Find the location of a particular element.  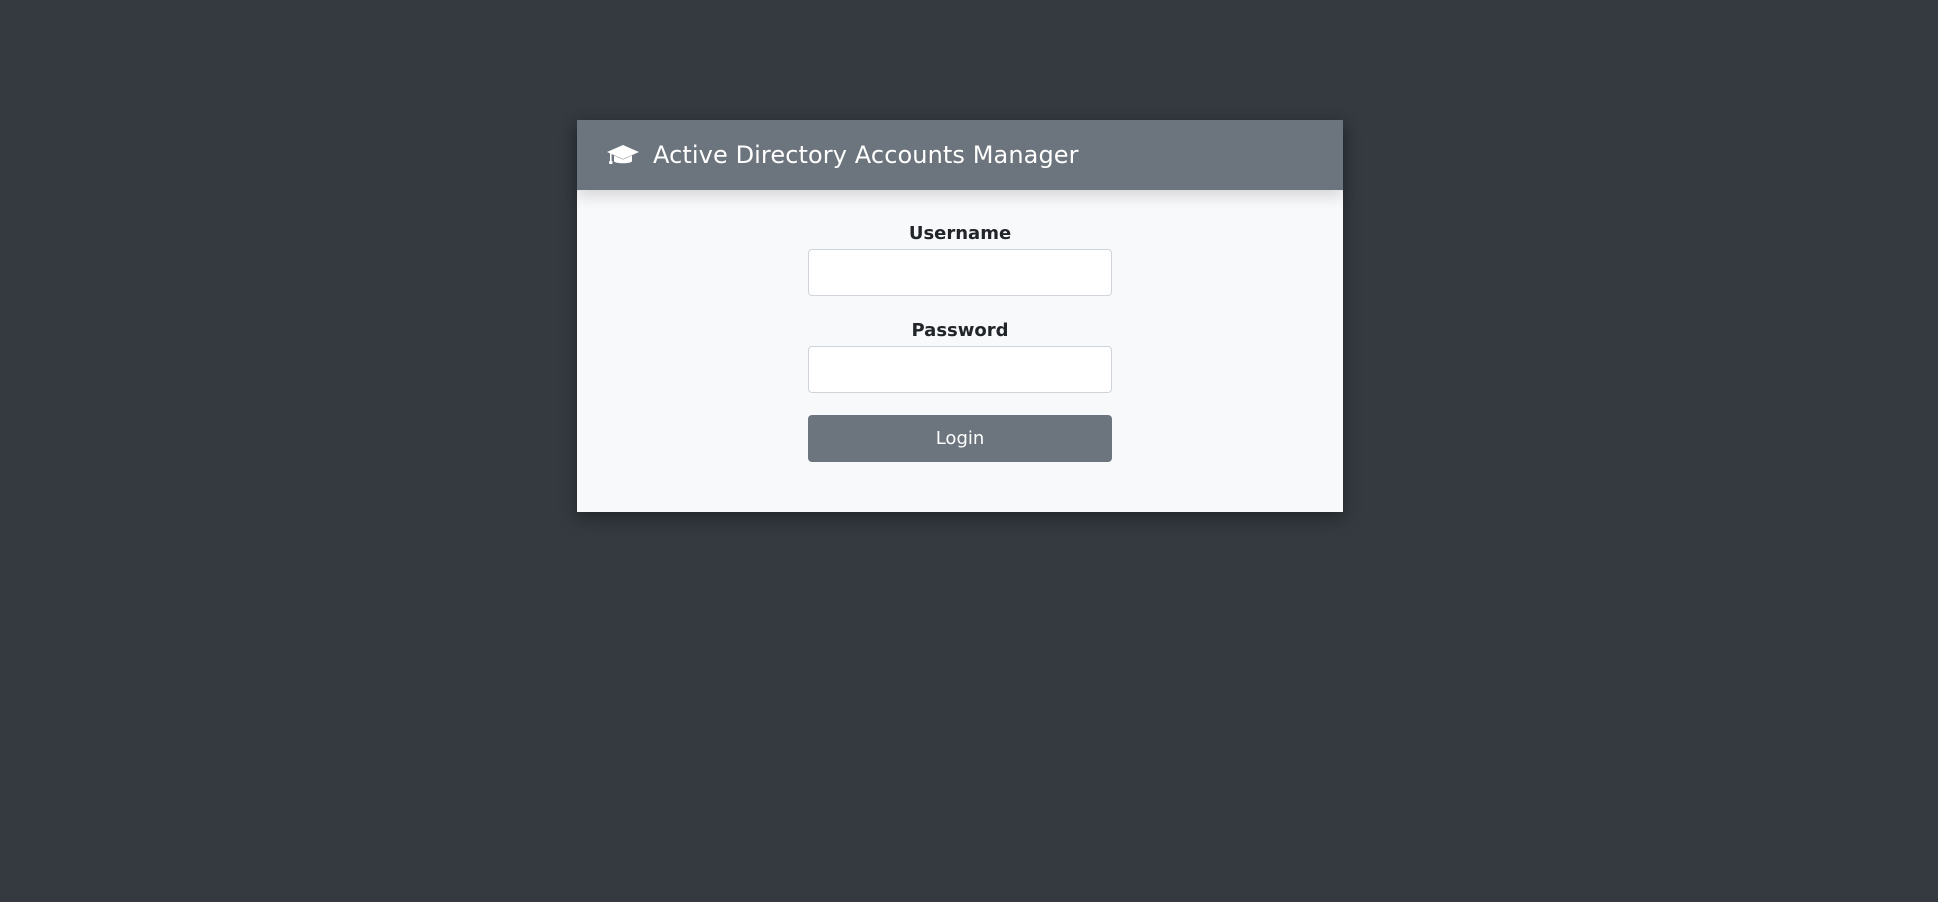

card-header: Active Directory Accounts Manager is located at coordinates (960, 155).